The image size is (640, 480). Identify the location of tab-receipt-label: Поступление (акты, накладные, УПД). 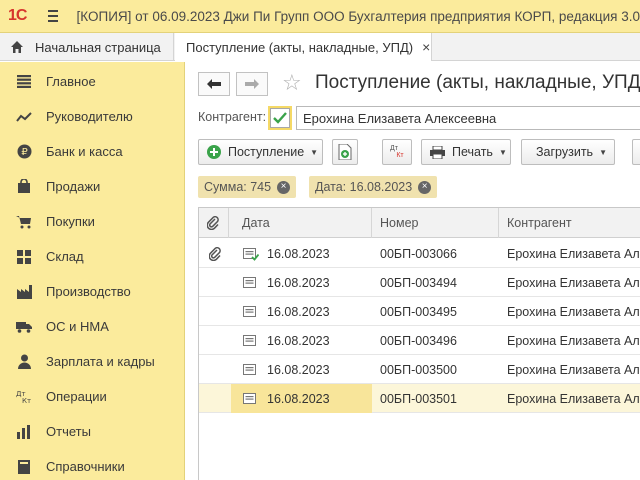
(300, 47).